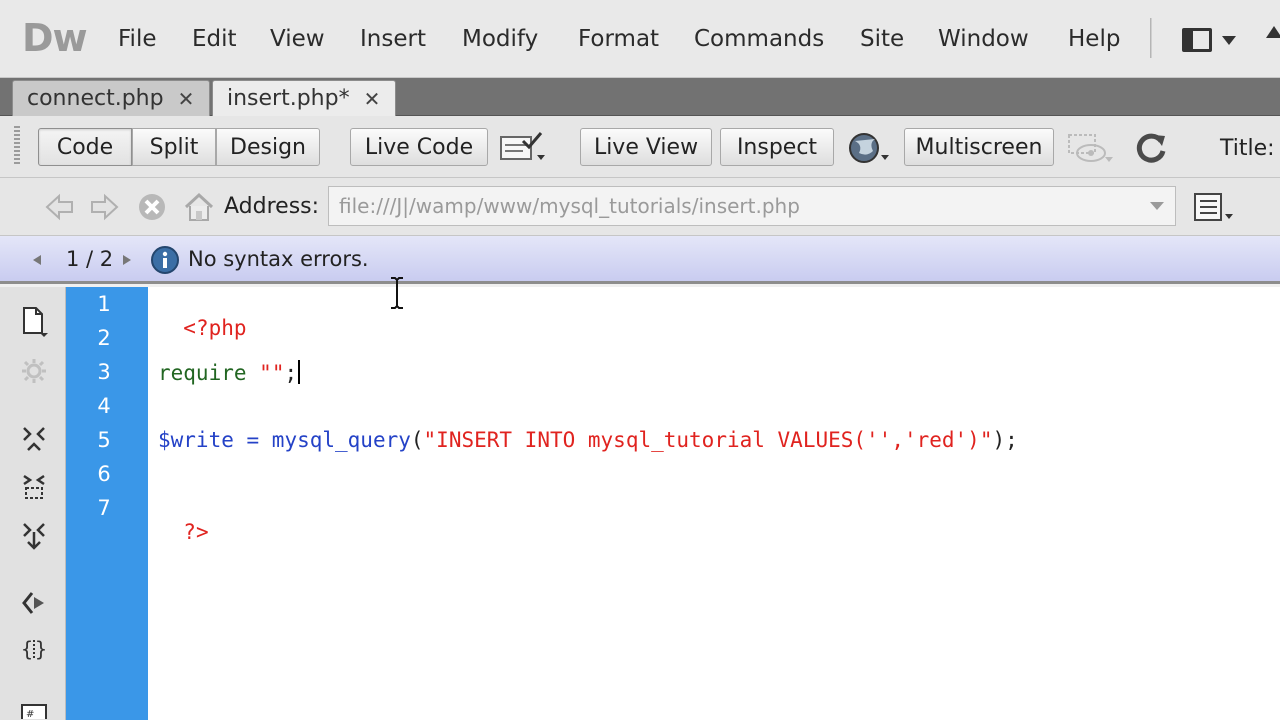 This screenshot has width=1280, height=720. Describe the element at coordinates (215, 328) in the screenshot. I see `php-open-tag: <?php` at that location.